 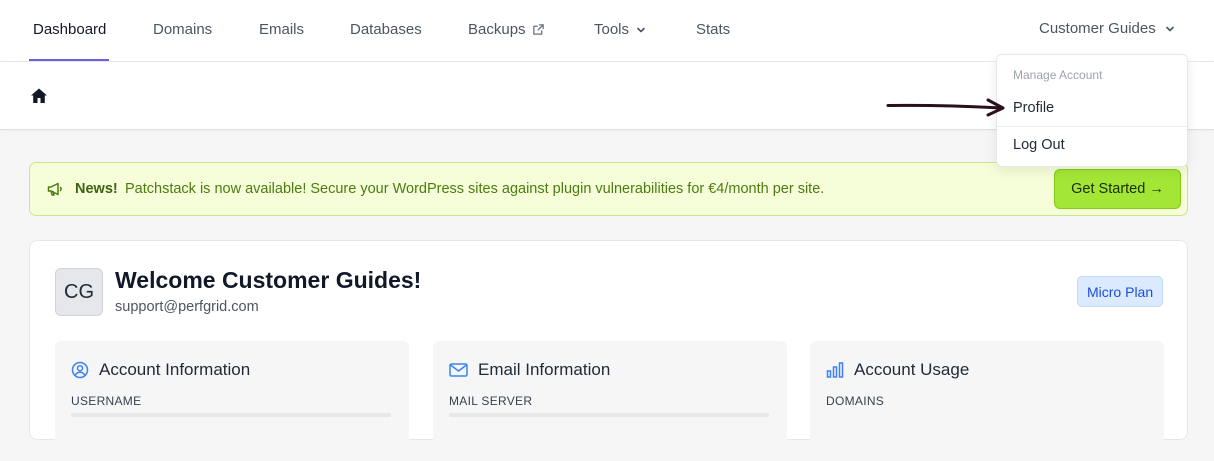 I want to click on home-icon, so click(x=39, y=98).